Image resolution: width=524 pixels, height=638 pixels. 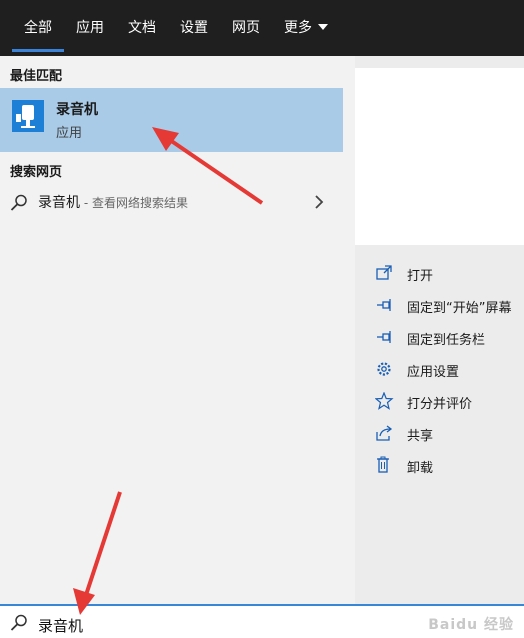 I want to click on web-search-header: 搜索网页, so click(x=36, y=172).